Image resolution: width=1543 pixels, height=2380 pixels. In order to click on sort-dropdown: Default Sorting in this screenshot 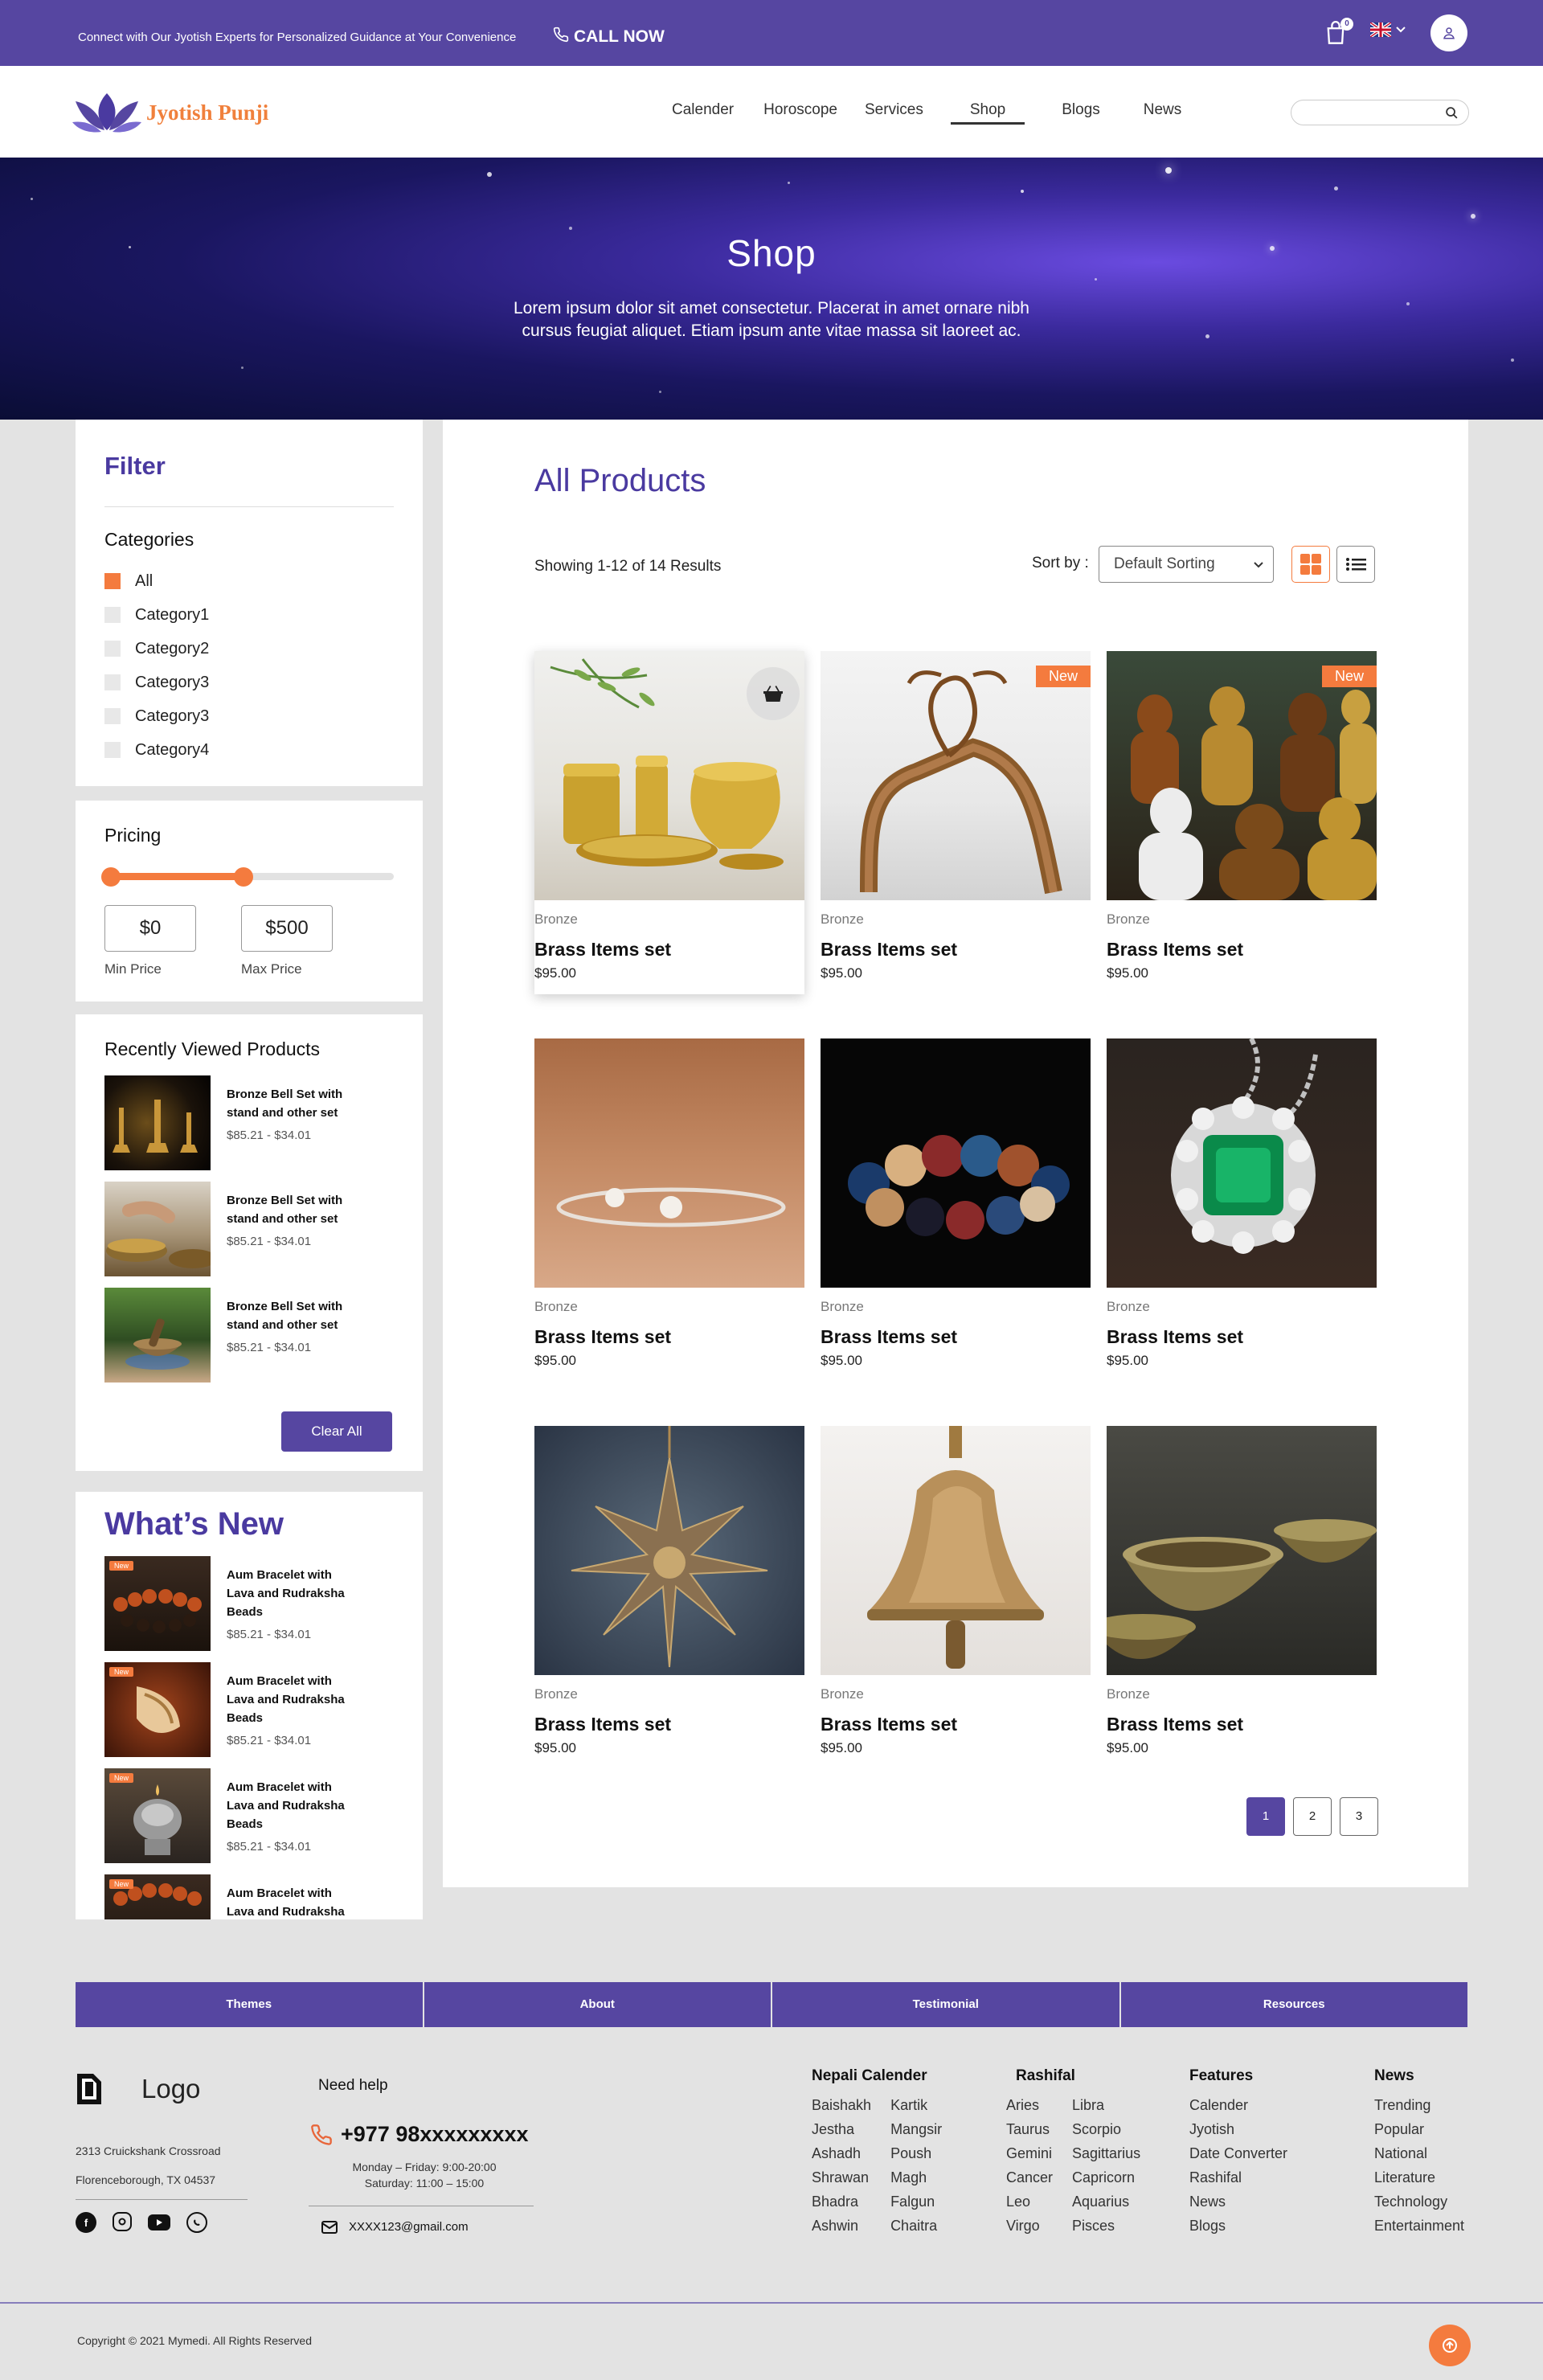, I will do `click(1186, 565)`.